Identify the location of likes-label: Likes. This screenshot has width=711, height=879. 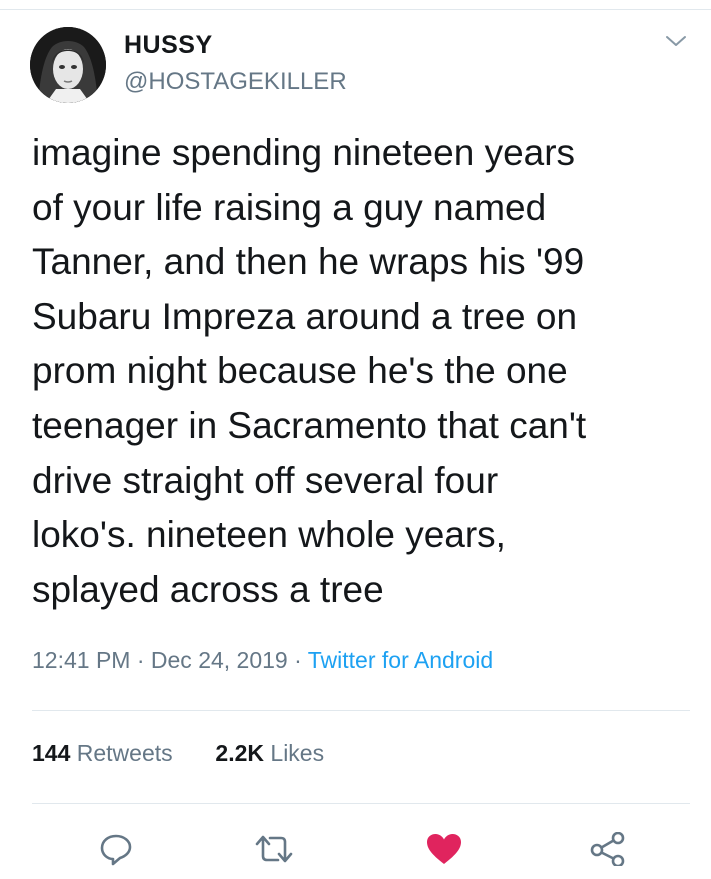
(297, 753).